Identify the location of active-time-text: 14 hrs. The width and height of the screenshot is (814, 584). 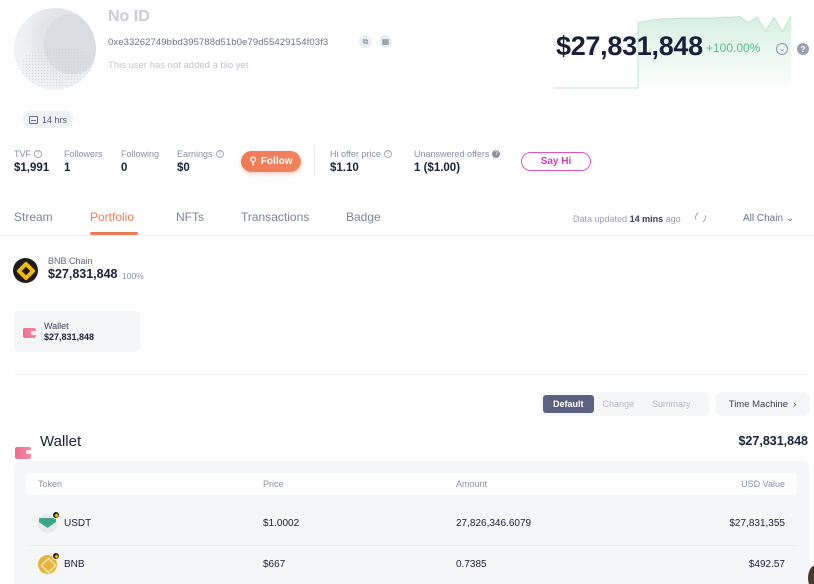
(55, 119).